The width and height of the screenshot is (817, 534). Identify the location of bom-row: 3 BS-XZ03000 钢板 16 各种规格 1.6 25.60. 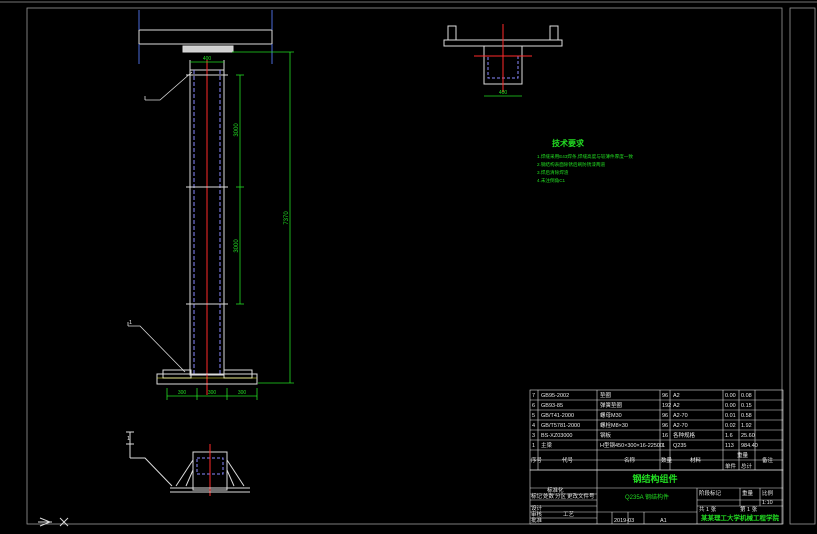
(643, 435).